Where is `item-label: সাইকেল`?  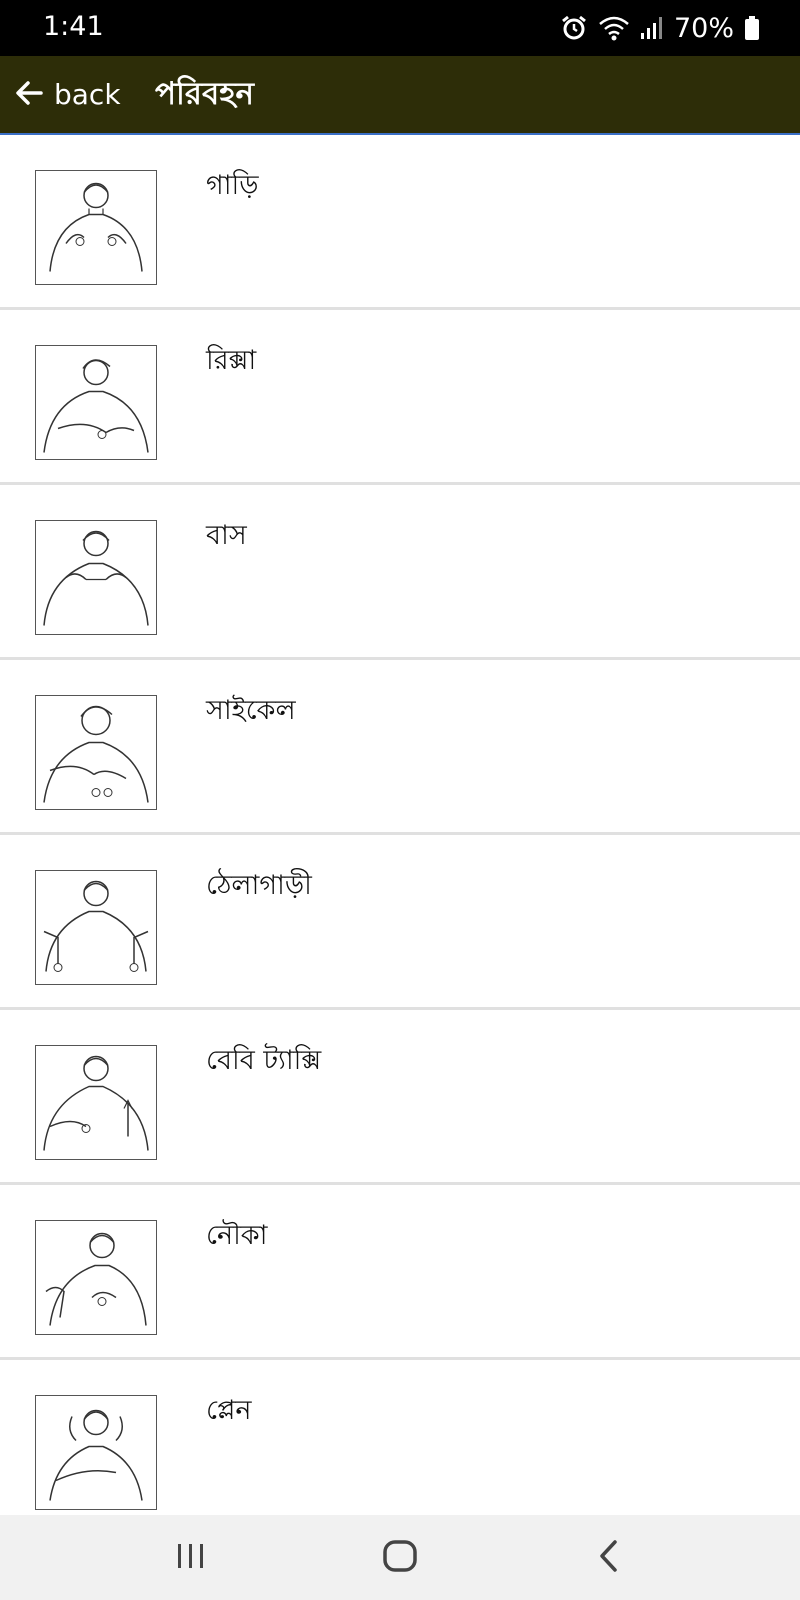
item-label: সাইকেল is located at coordinates (251, 710).